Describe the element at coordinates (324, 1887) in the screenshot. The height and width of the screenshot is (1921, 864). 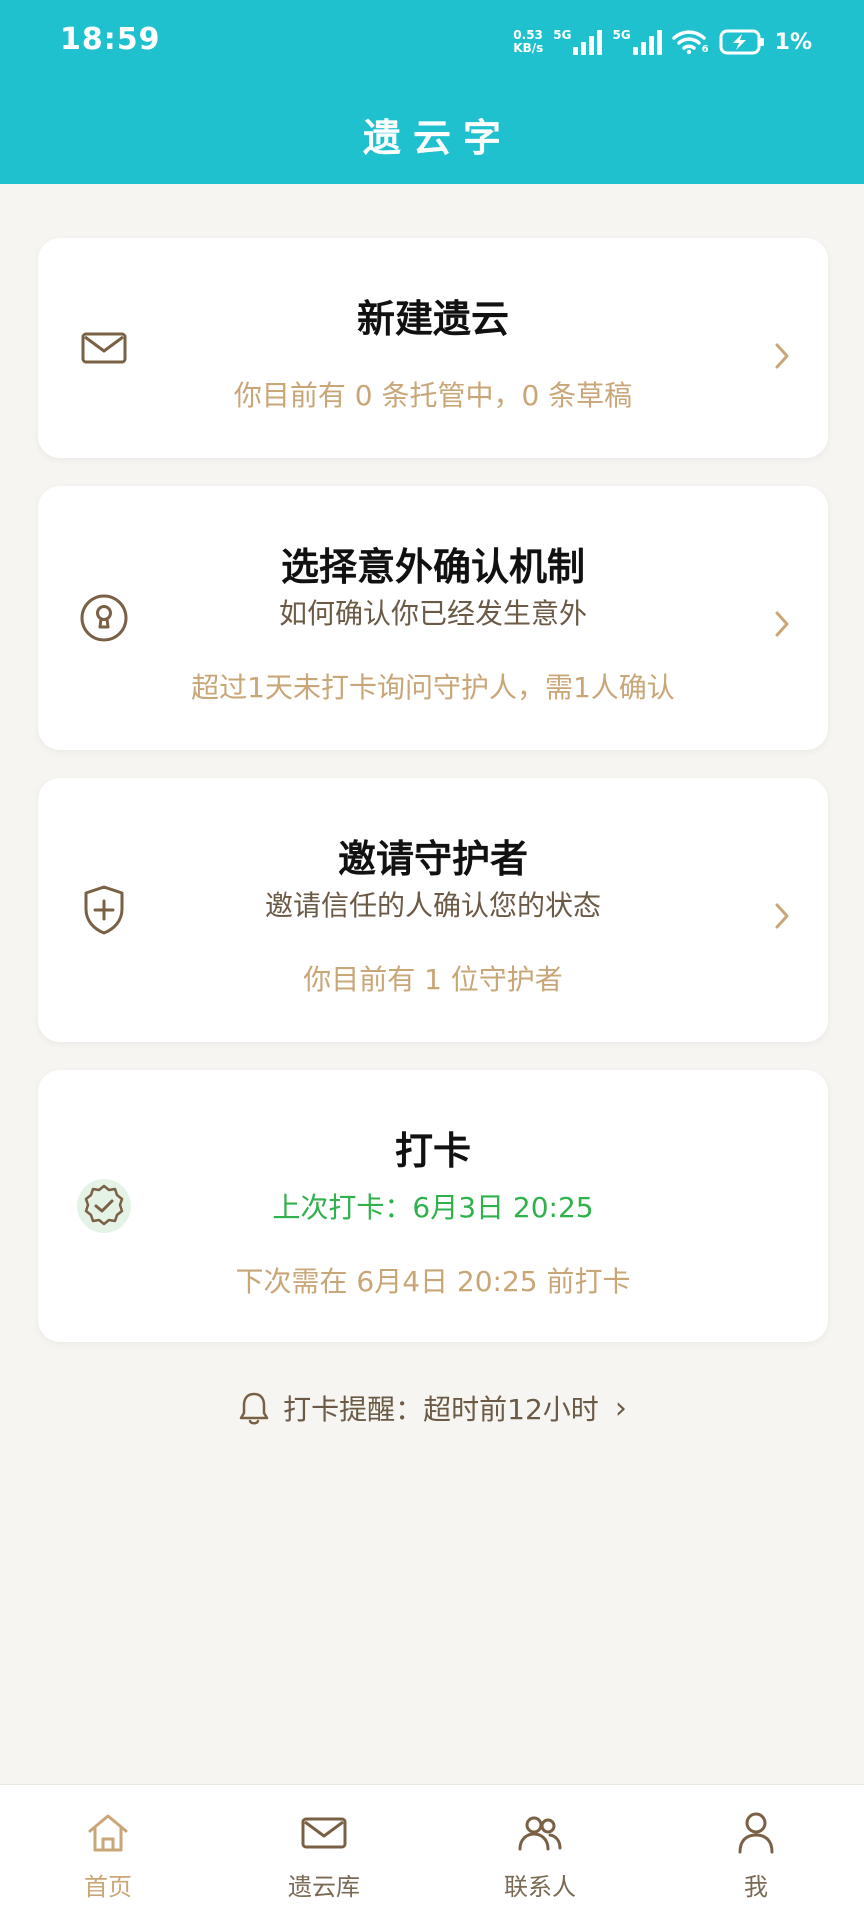
I see `nav-legacy-library-label: 遗云库` at that location.